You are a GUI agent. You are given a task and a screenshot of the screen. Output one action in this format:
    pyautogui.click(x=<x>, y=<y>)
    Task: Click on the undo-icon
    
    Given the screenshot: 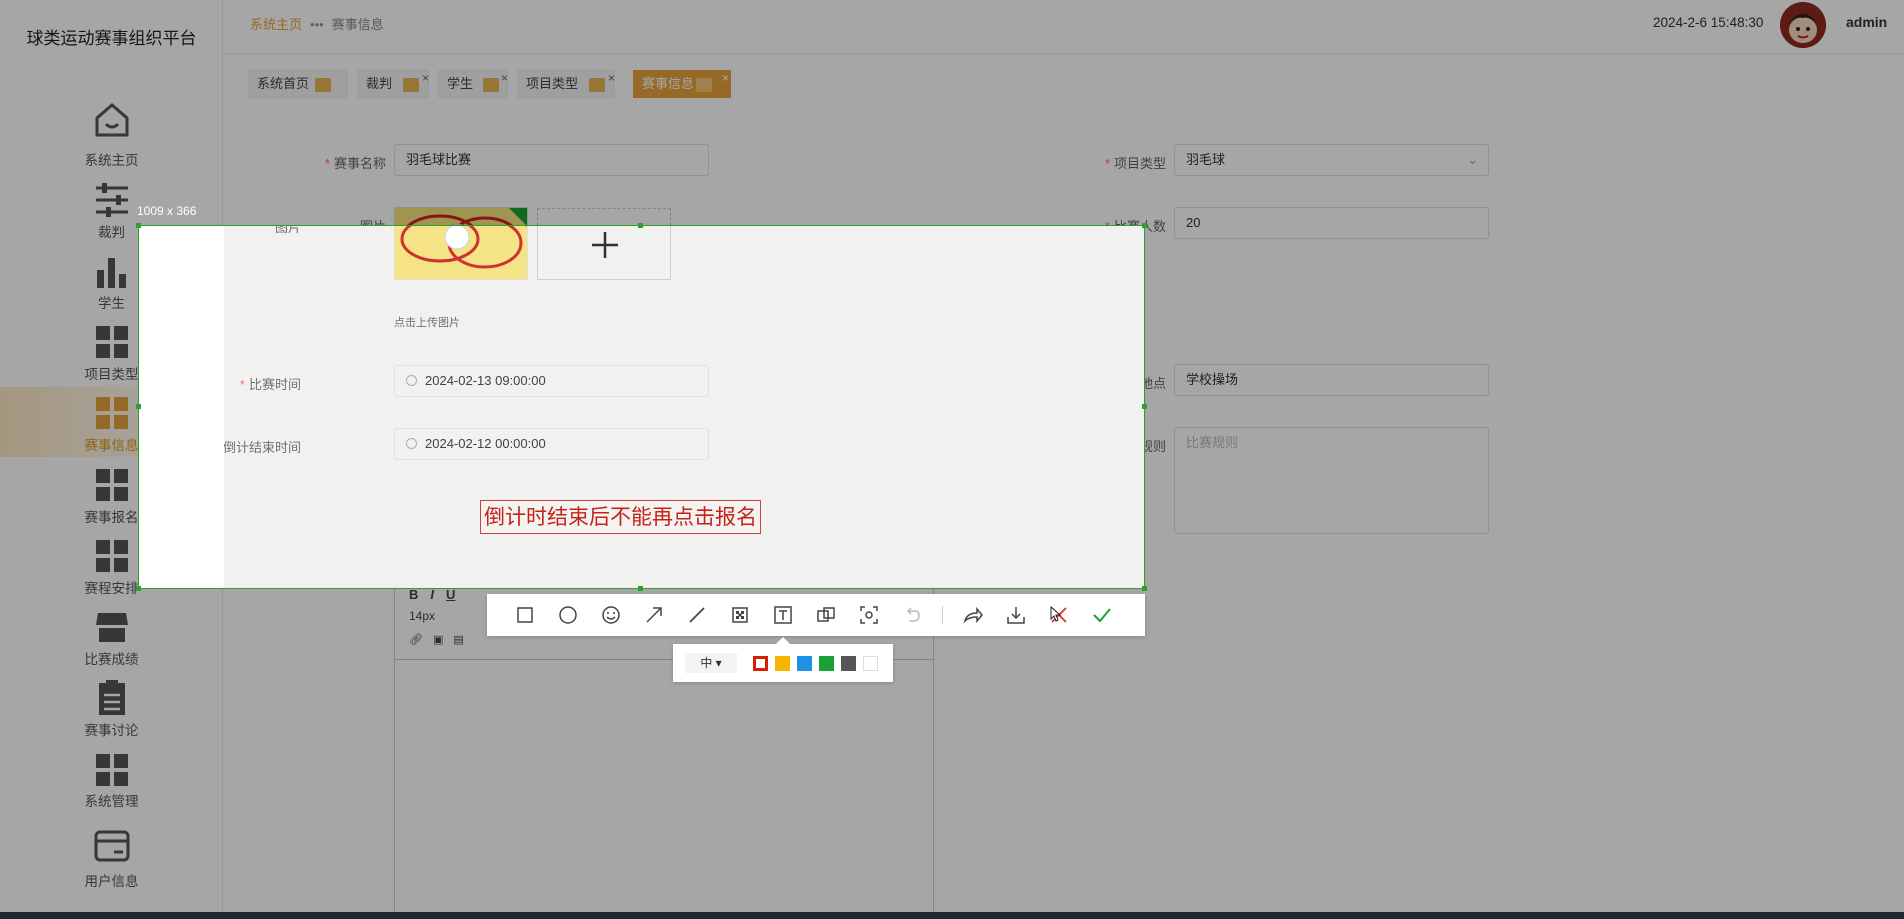 What is the action you would take?
    pyautogui.click(x=912, y=615)
    